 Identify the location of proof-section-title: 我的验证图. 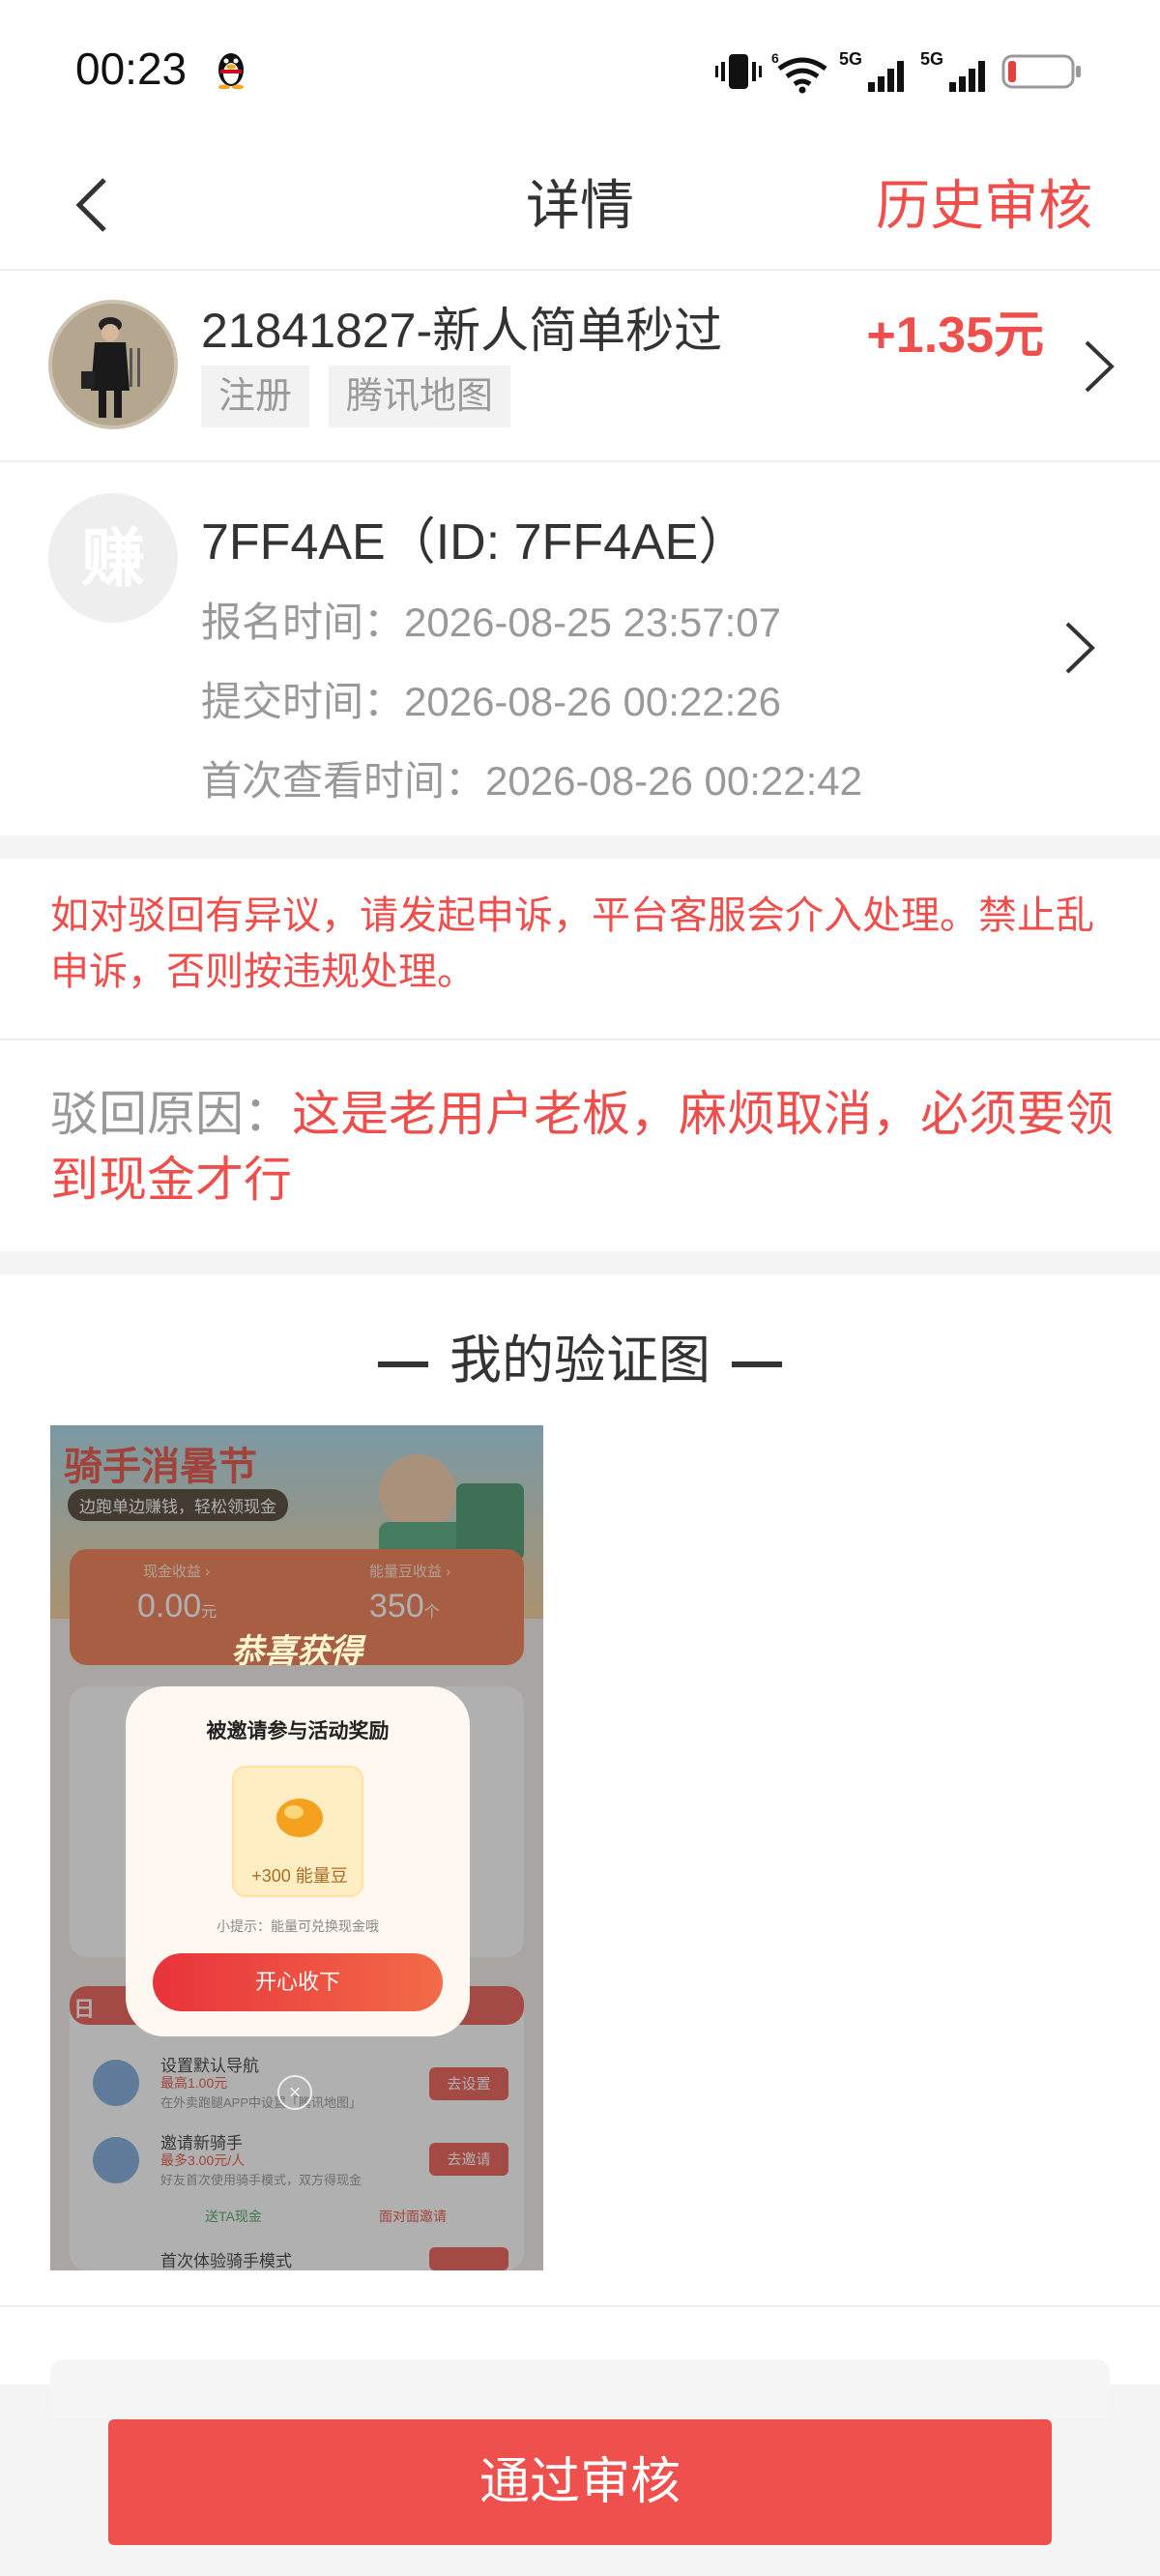
(580, 1355).